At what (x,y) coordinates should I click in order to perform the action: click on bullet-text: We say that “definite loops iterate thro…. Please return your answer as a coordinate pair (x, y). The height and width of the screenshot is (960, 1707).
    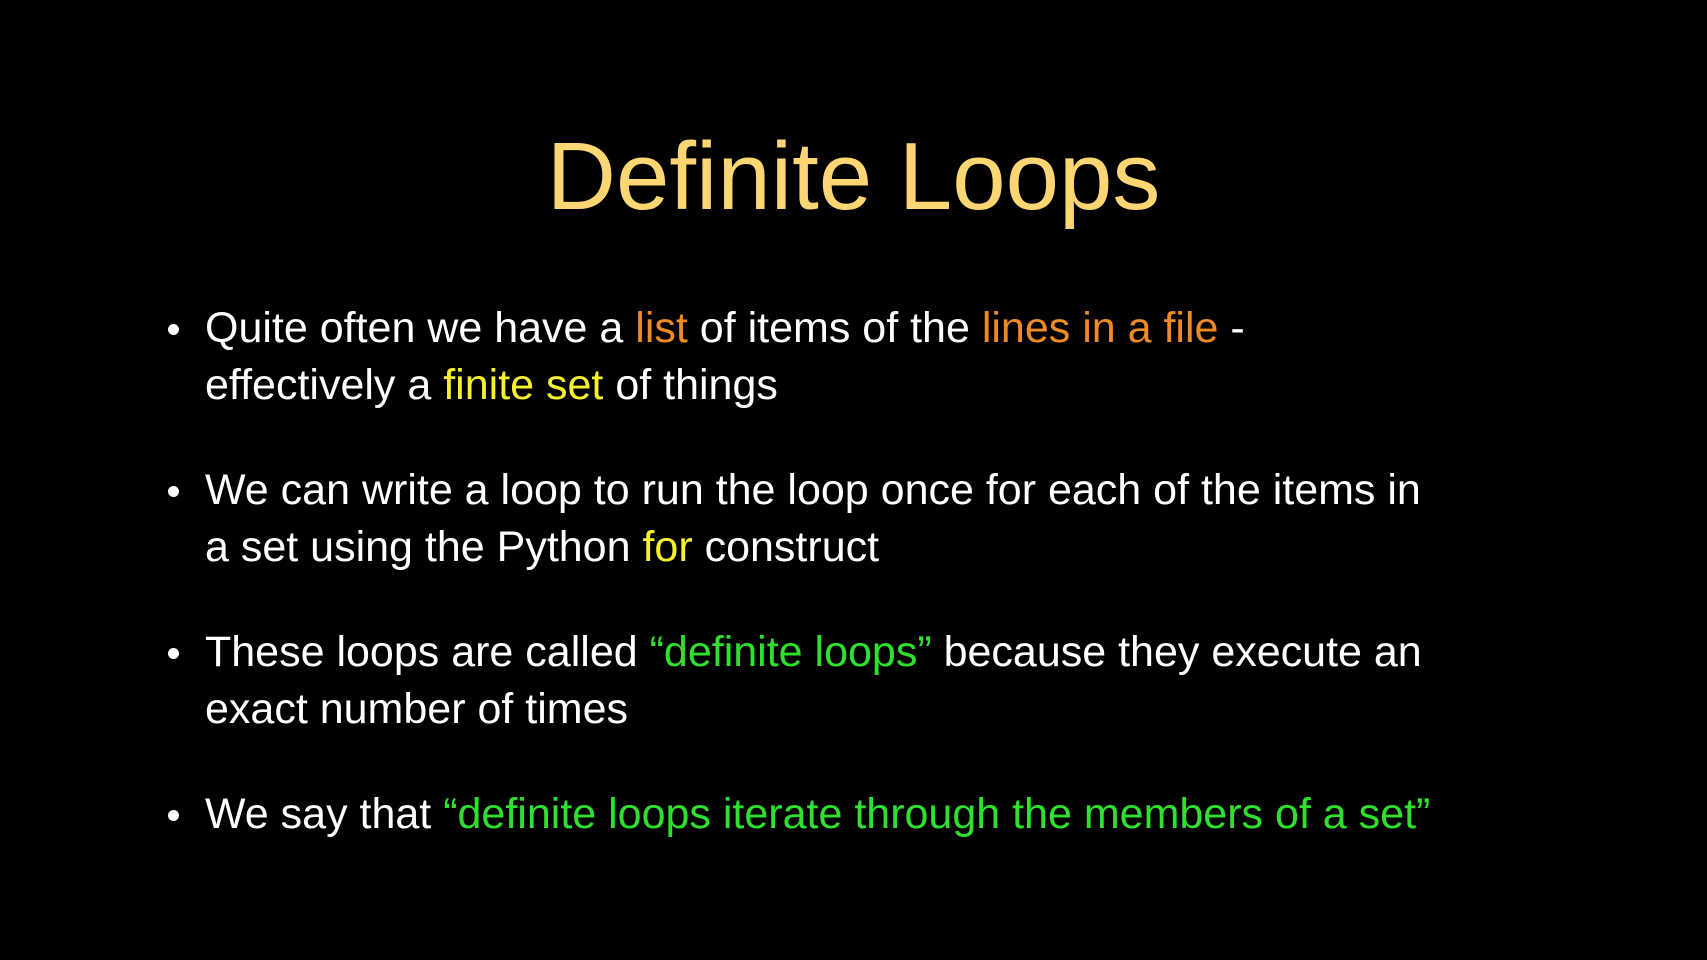
    Looking at the image, I should click on (905, 814).